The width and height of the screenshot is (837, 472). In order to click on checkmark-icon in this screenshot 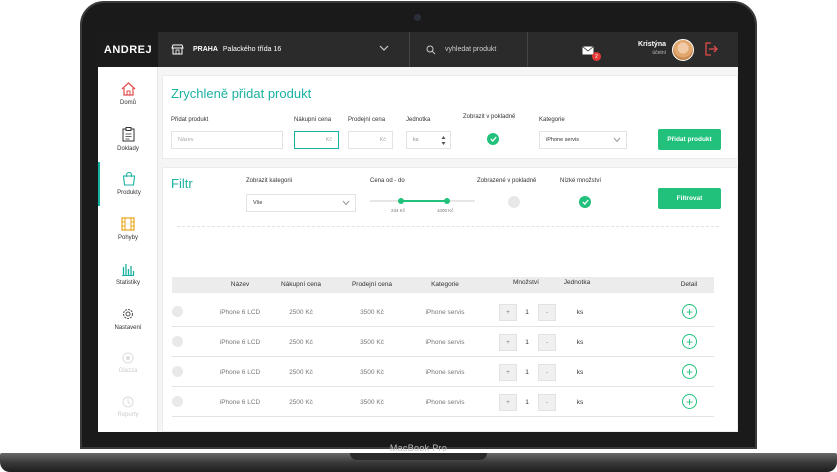, I will do `click(493, 139)`.